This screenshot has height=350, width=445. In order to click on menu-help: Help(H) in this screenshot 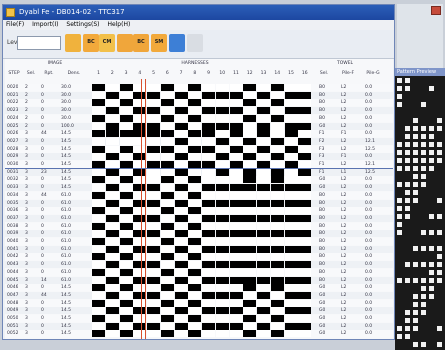, I will do `click(118, 25)`.